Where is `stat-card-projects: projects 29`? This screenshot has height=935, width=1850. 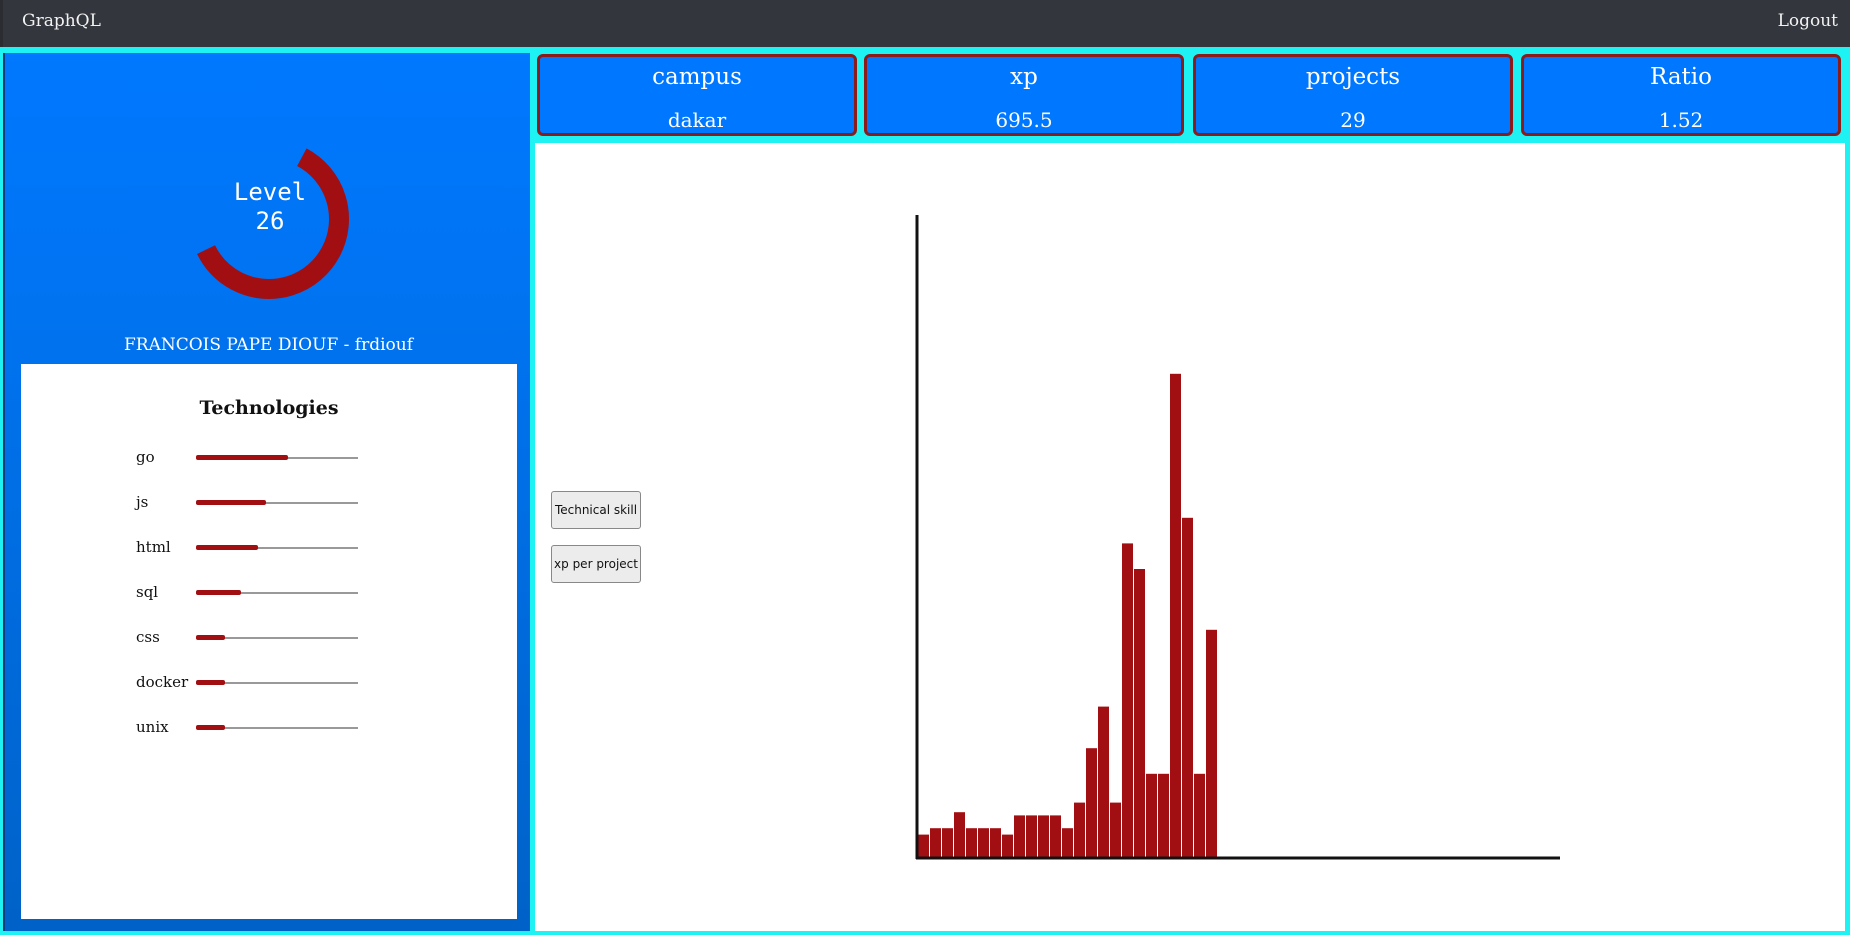 stat-card-projects: projects 29 is located at coordinates (1353, 95).